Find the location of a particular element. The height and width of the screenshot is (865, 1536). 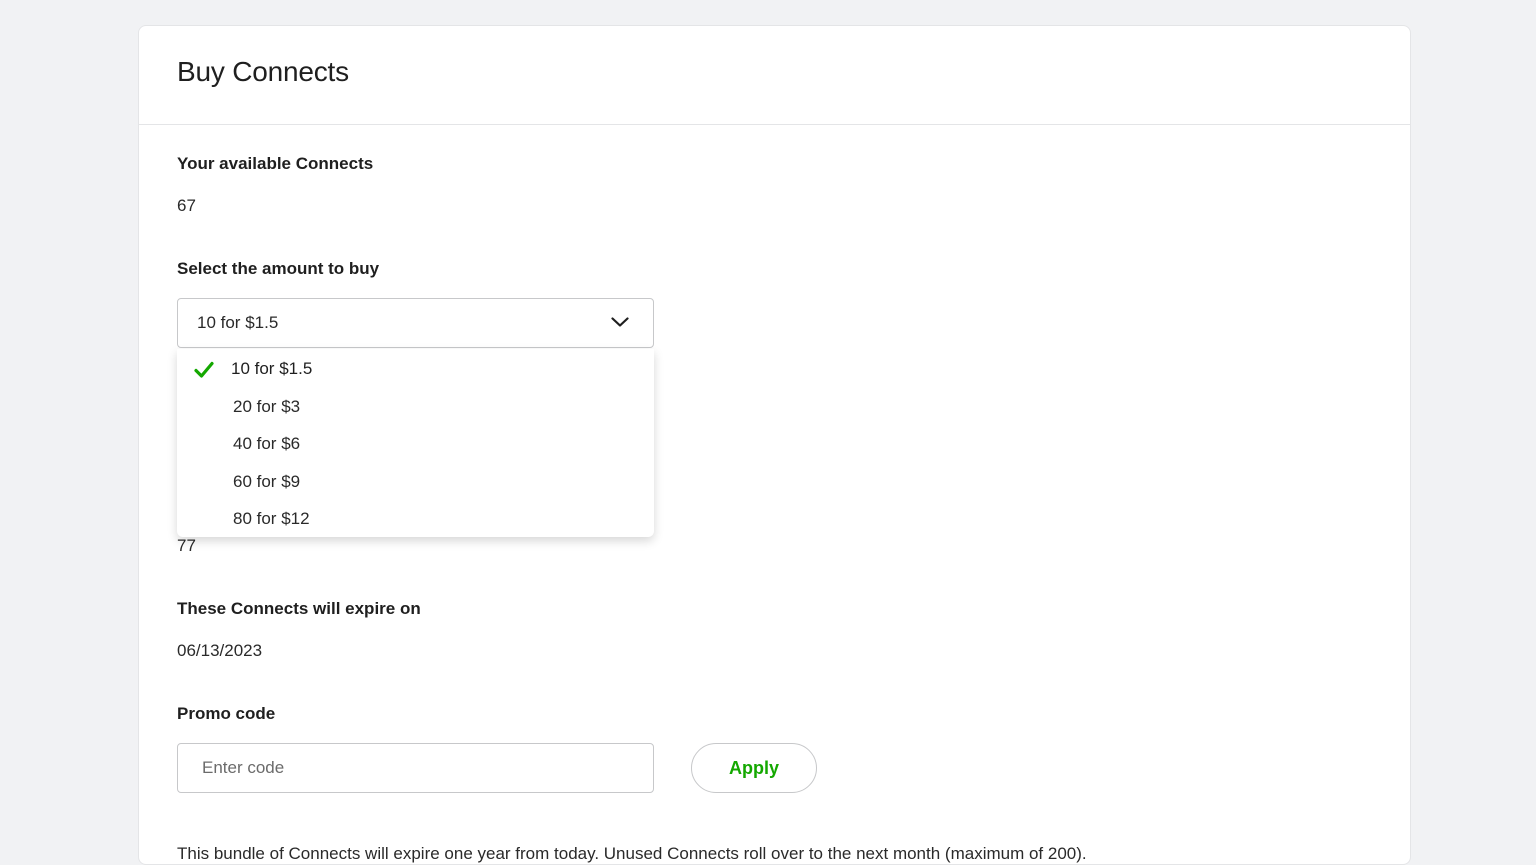

page-title: Buy Connects is located at coordinates (263, 71).